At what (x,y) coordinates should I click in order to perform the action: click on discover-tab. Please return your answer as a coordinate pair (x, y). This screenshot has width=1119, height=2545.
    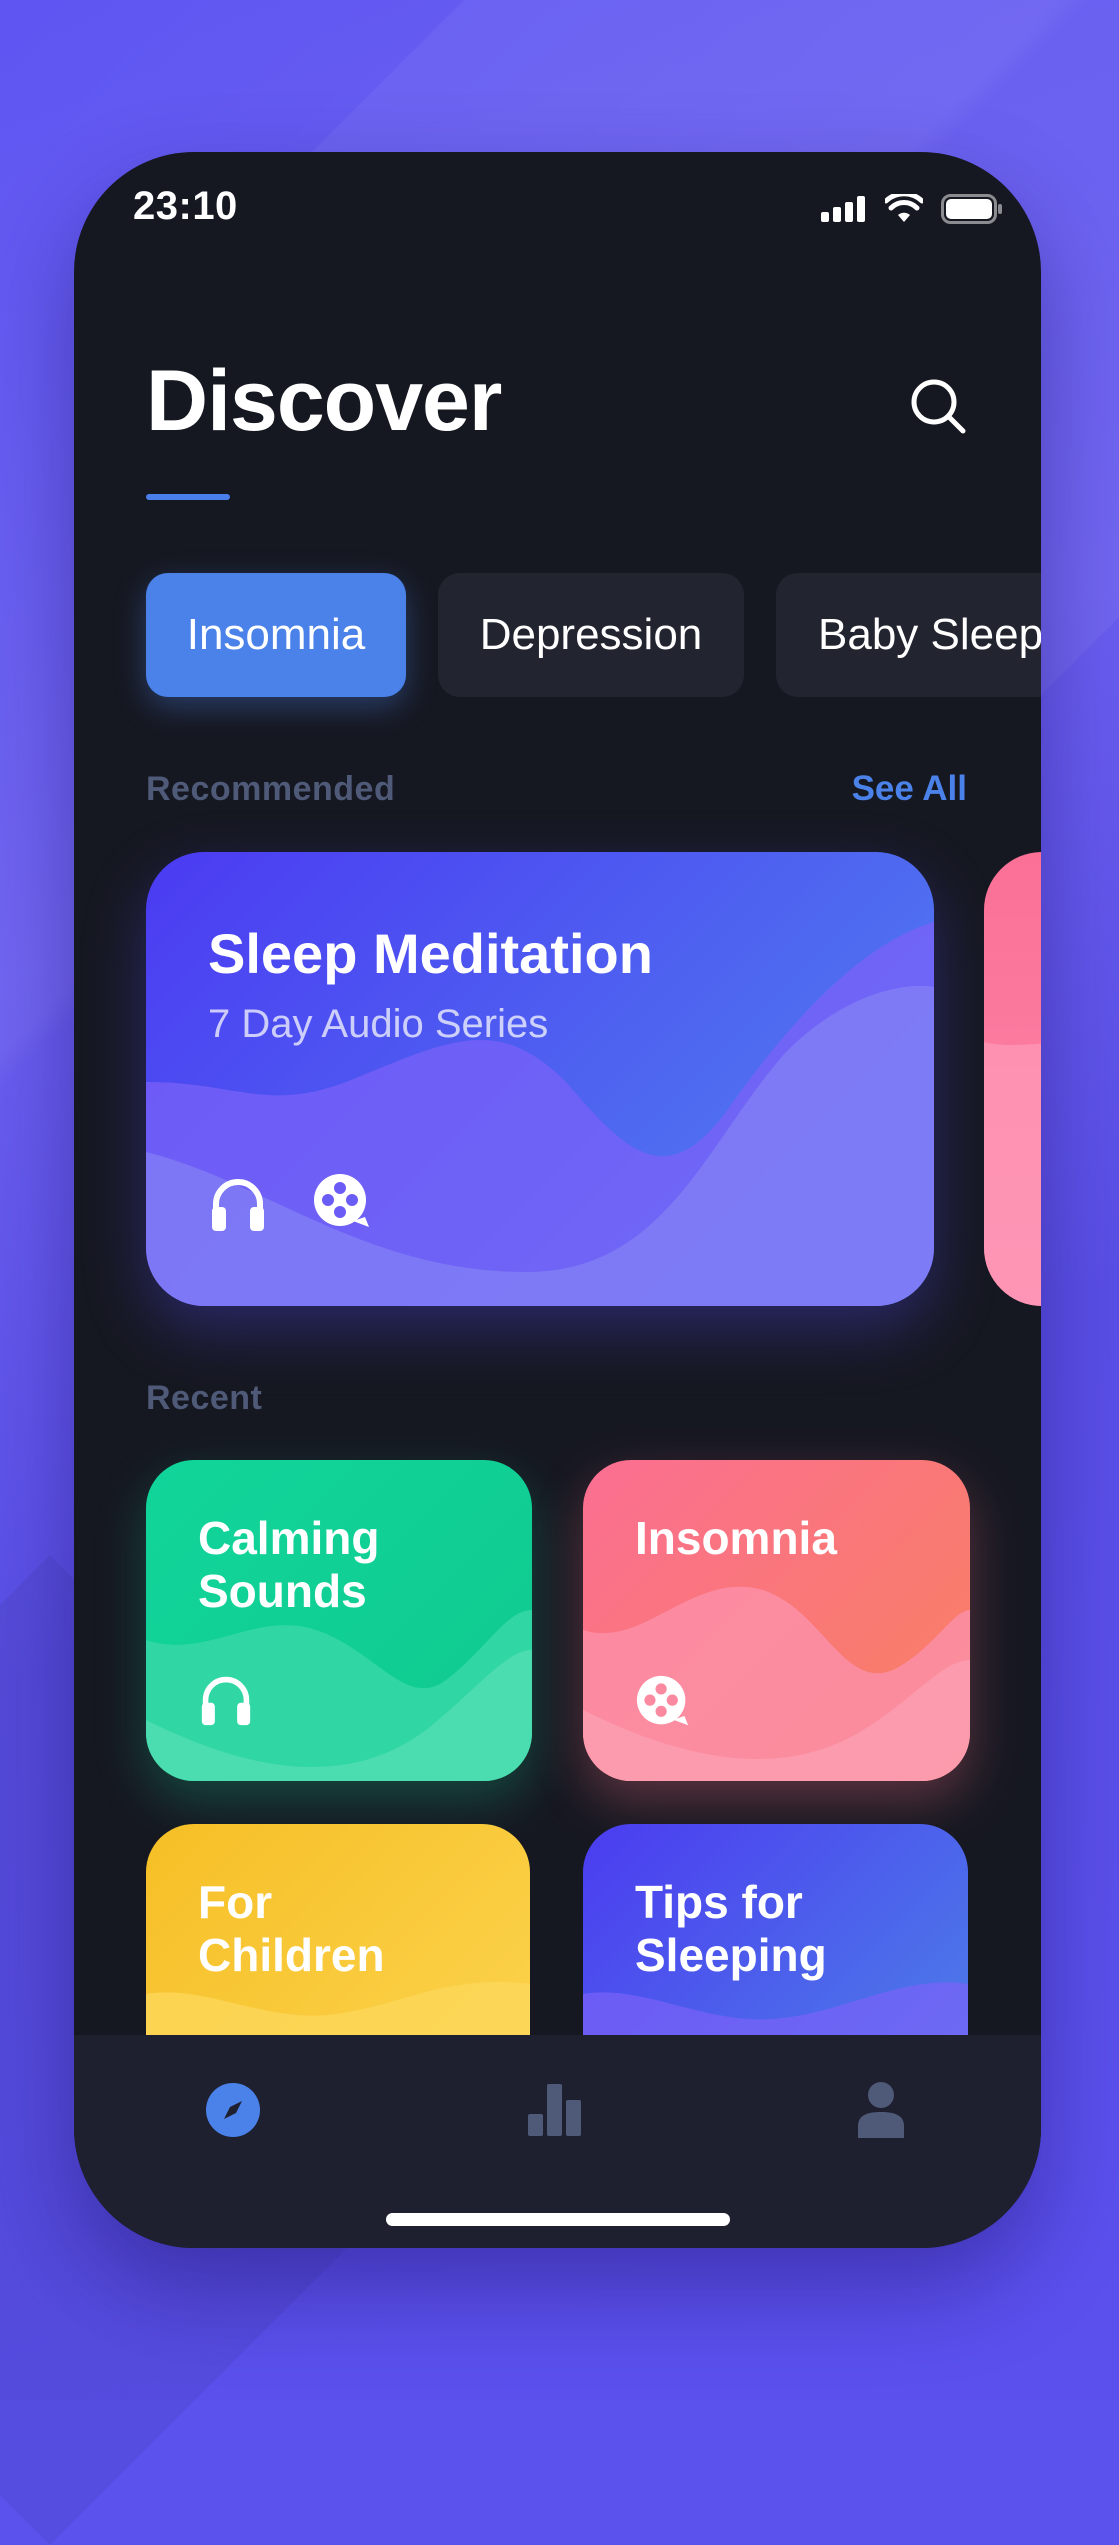
    Looking at the image, I should click on (233, 2110).